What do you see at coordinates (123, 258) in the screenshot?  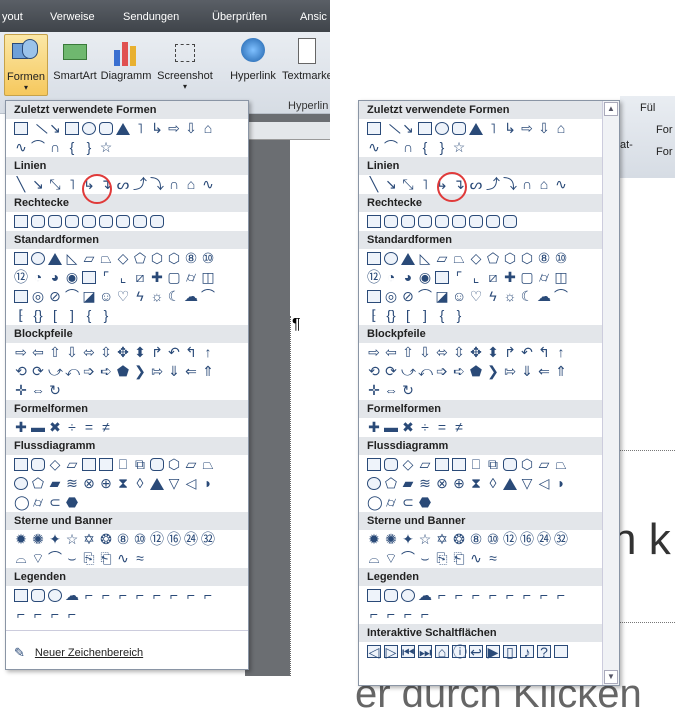 I see `diamond-shape: ◇` at bounding box center [123, 258].